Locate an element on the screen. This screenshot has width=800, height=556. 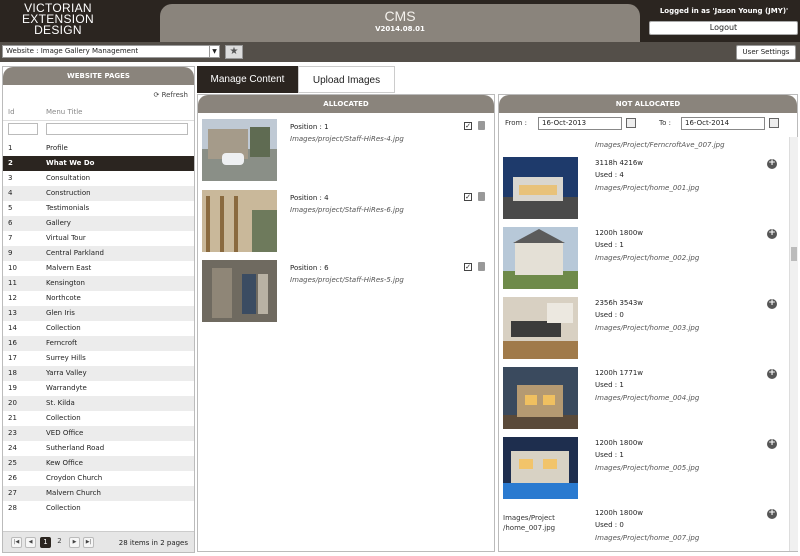
first-page-icon: |◀ is located at coordinates (16, 542).